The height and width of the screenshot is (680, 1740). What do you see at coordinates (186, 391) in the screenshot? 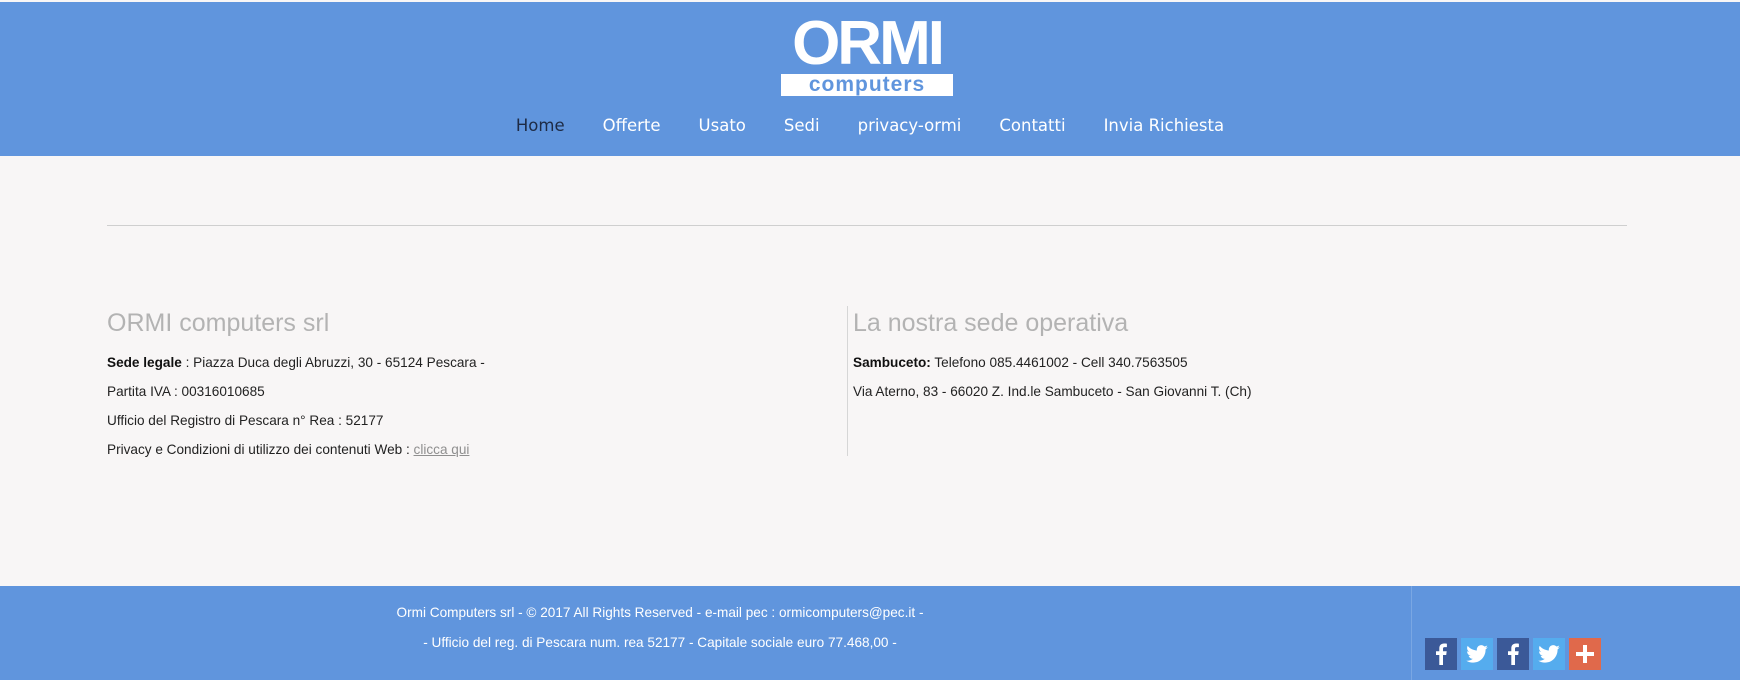
I see `partita-iva: Partita IVA : 00316010685` at bounding box center [186, 391].